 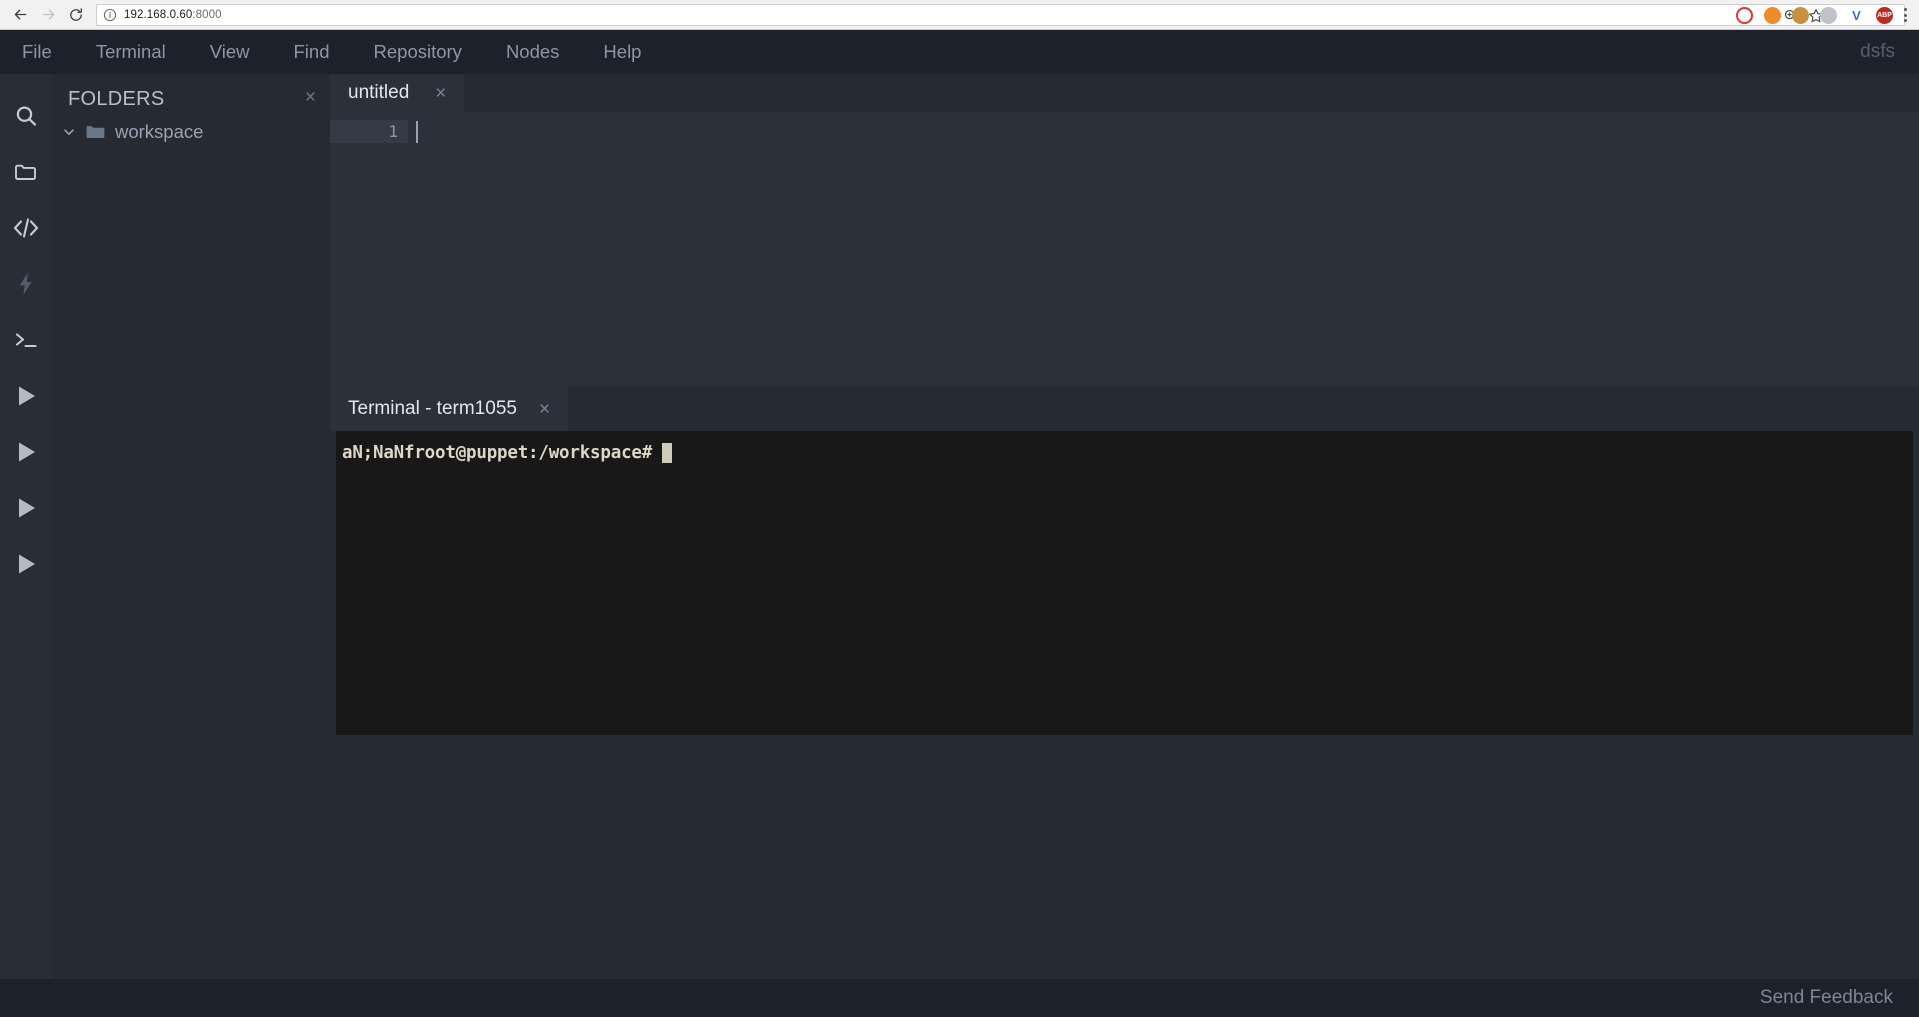 I want to click on address-bar-text: 192.168.0.60:8000, so click(x=173, y=15).